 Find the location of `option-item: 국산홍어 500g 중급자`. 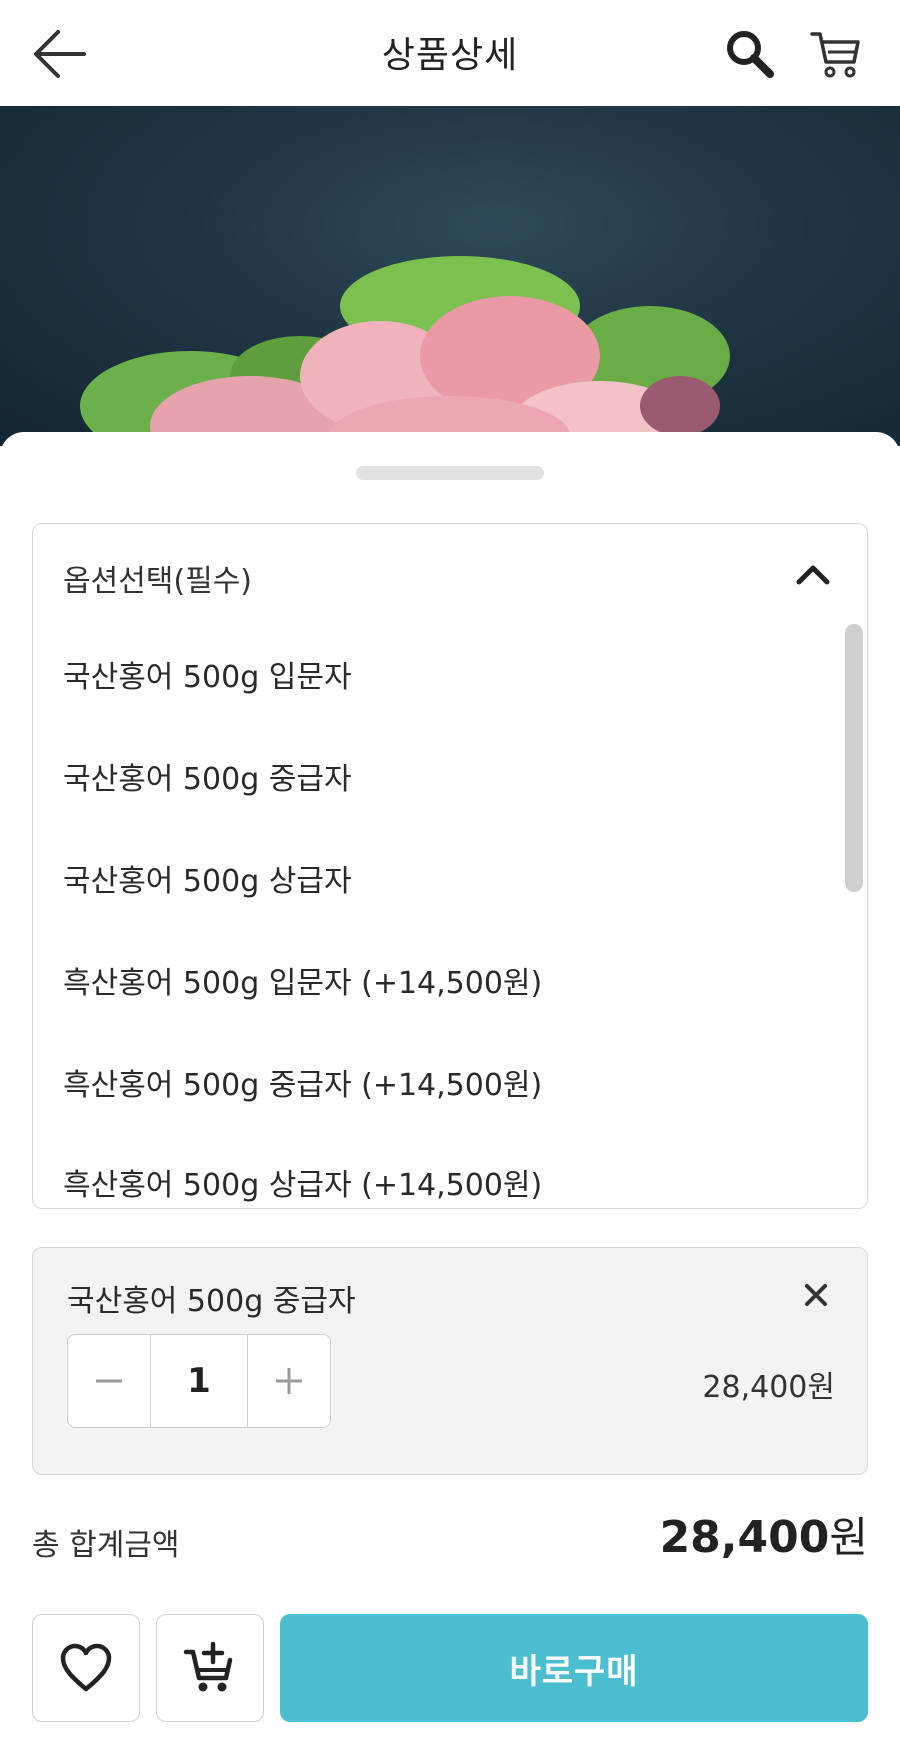

option-item: 국산홍어 500g 중급자 is located at coordinates (450, 776).